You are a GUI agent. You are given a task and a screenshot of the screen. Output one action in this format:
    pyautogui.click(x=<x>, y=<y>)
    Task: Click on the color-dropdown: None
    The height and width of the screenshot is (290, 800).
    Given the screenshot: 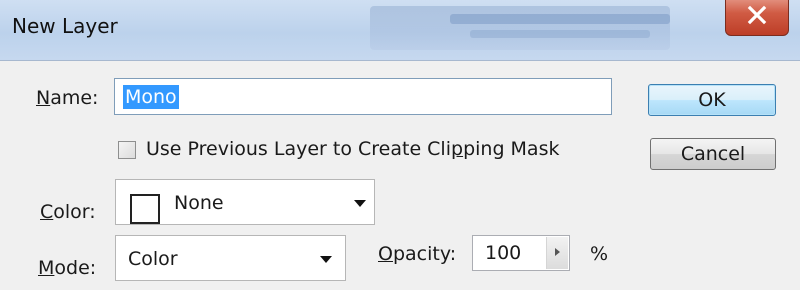 What is the action you would take?
    pyautogui.click(x=245, y=202)
    